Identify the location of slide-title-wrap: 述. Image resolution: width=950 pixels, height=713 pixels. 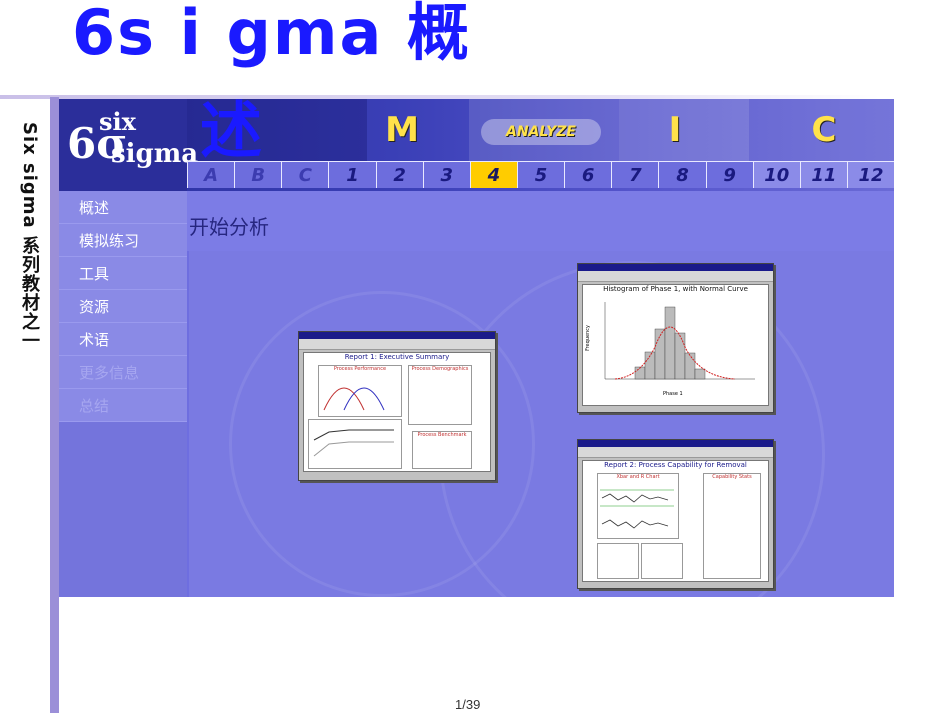
(231, 130).